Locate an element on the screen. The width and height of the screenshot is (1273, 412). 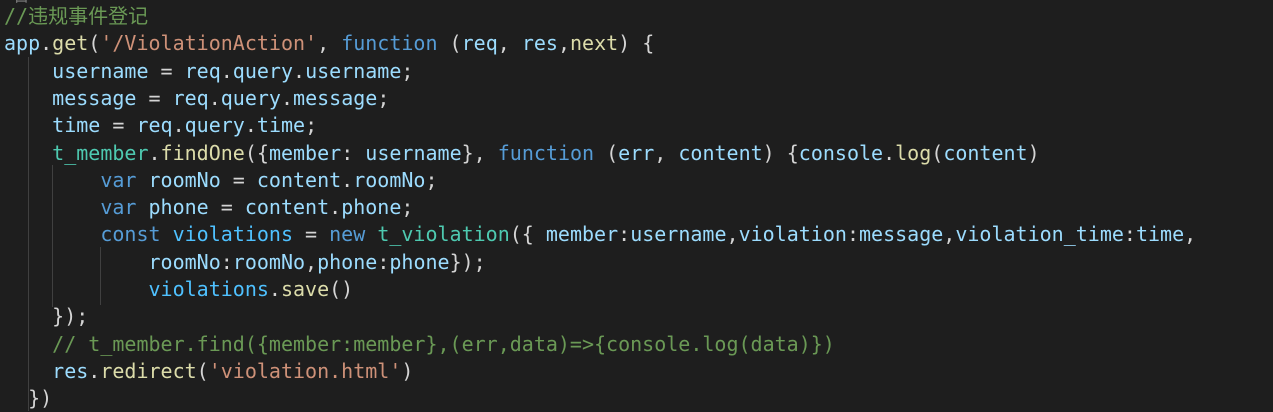
code-line: //违规事件登记 is located at coordinates (76, 16).